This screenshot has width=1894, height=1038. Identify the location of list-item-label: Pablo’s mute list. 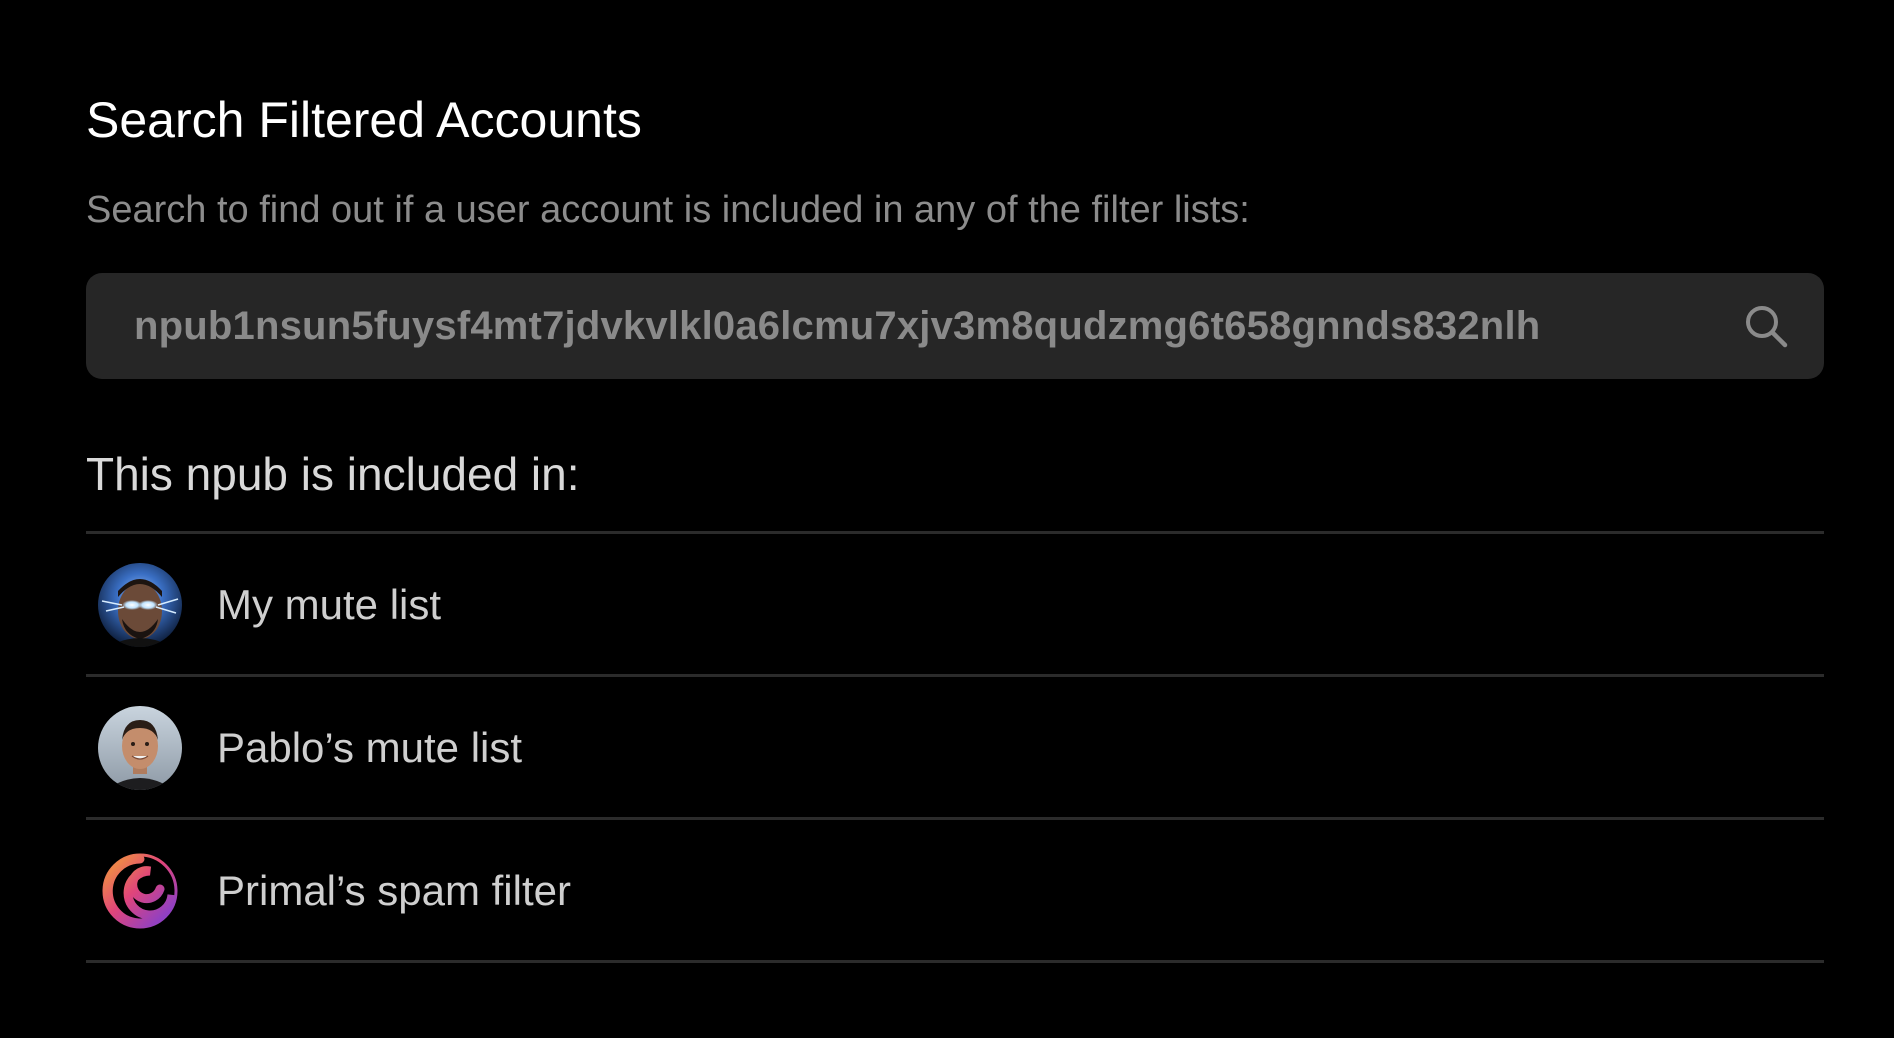
(370, 747).